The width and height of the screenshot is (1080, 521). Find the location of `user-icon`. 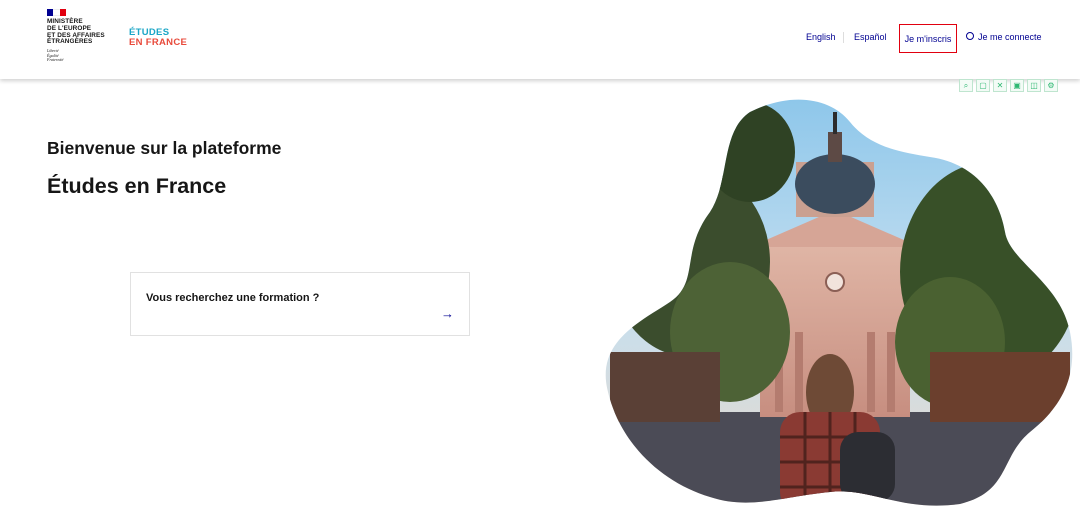

user-icon is located at coordinates (970, 36).